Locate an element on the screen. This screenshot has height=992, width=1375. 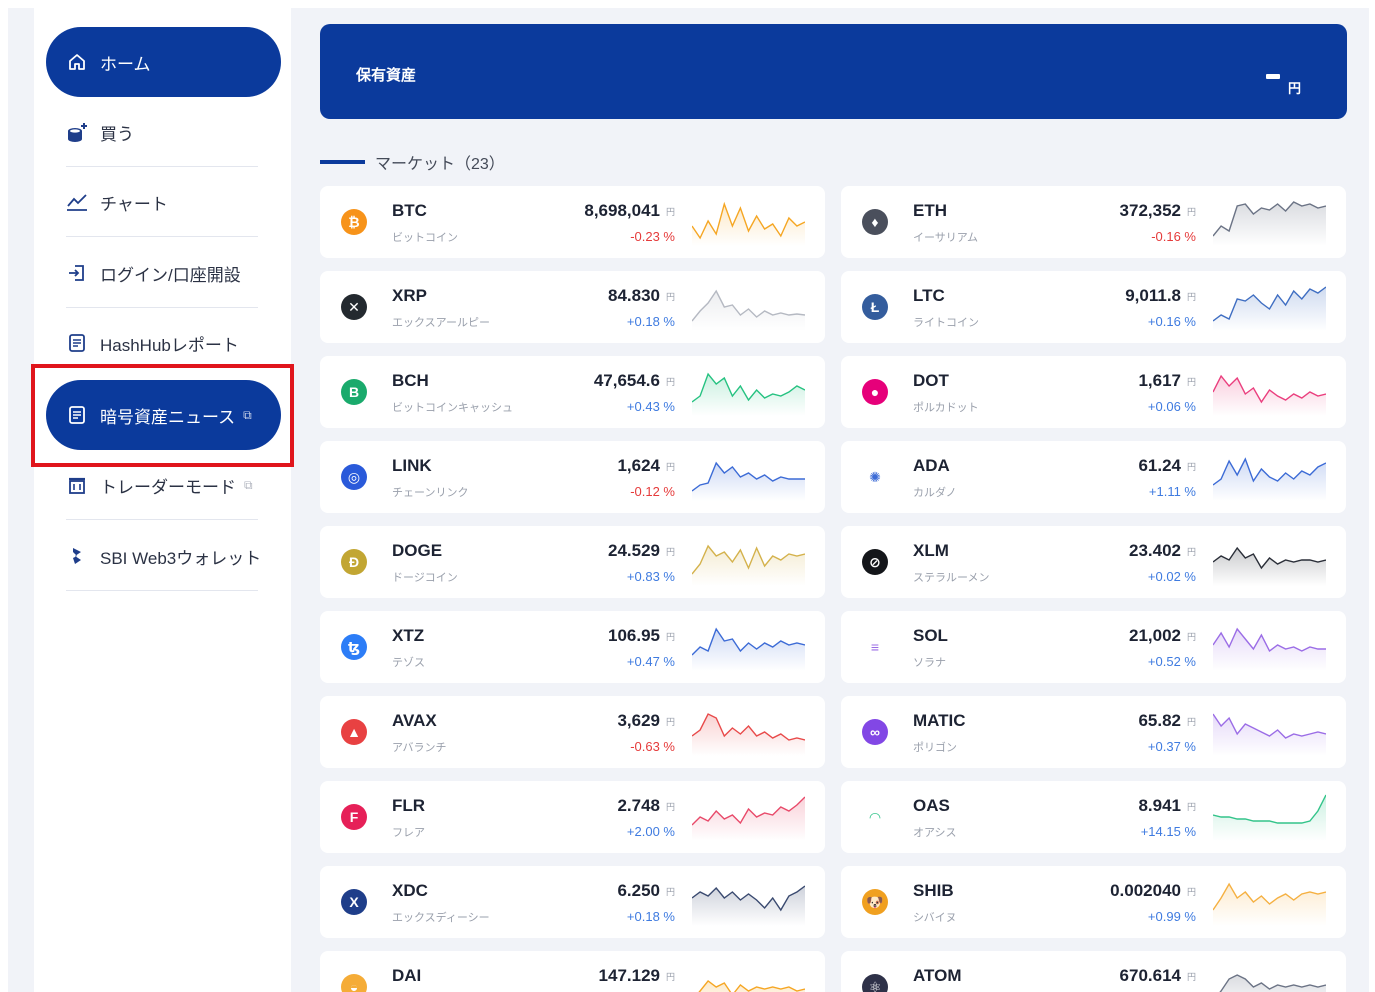
asset-title: 保有資産 is located at coordinates (386, 75).